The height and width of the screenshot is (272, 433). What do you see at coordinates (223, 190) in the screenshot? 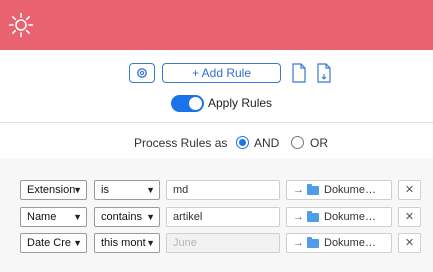
I see `value-input: md` at bounding box center [223, 190].